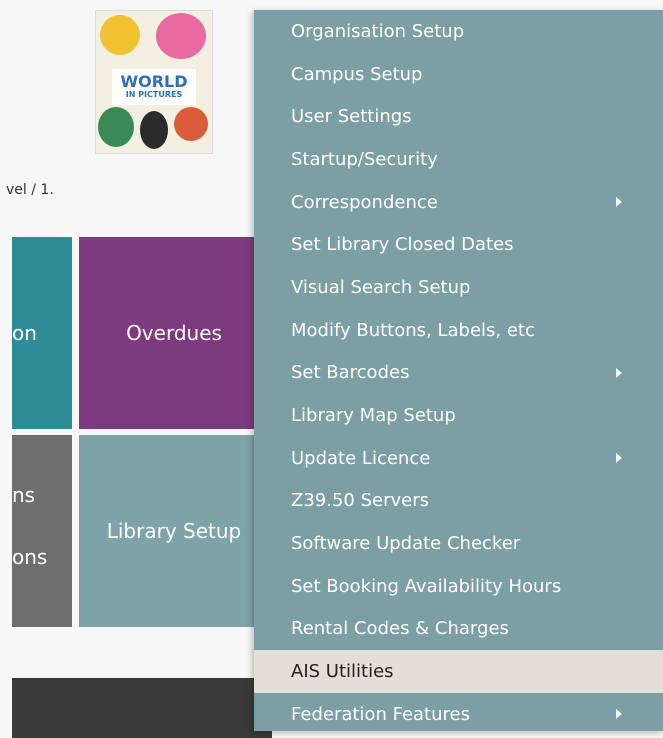 The height and width of the screenshot is (738, 663). What do you see at coordinates (458, 116) in the screenshot?
I see `menu-item-user-settings: User Settings` at bounding box center [458, 116].